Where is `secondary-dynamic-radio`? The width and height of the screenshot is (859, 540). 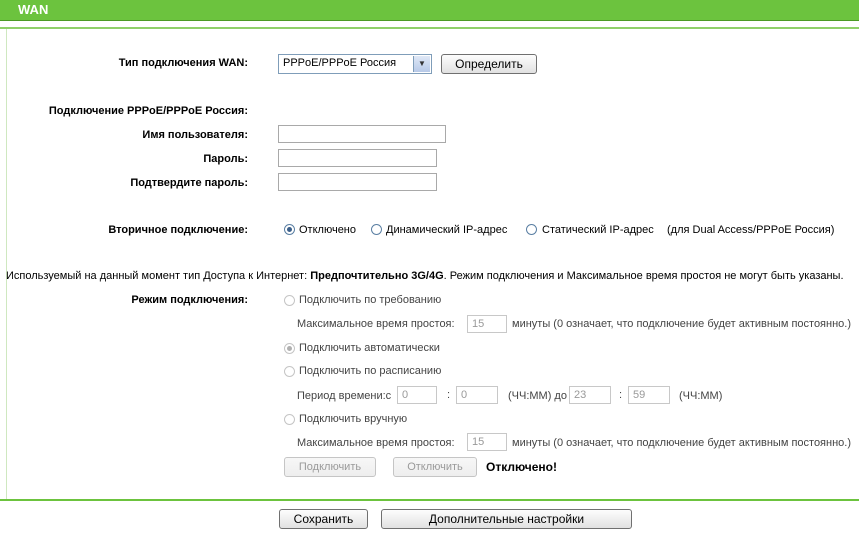 secondary-dynamic-radio is located at coordinates (376, 229).